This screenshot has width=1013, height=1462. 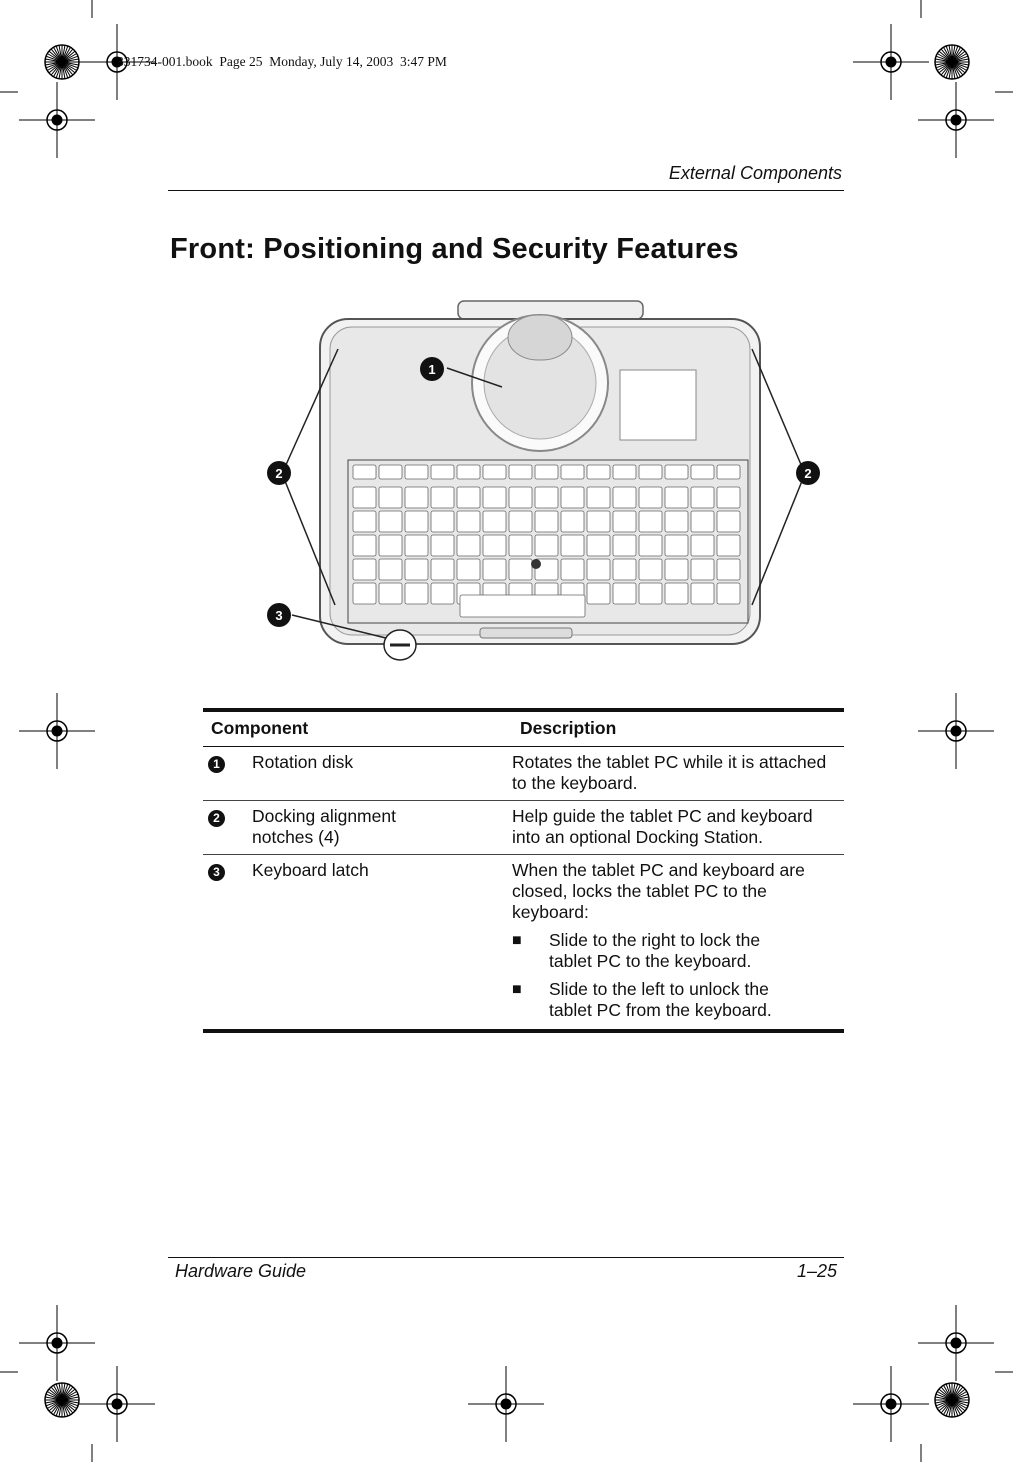 I want to click on header-description: Description, so click(x=678, y=727).